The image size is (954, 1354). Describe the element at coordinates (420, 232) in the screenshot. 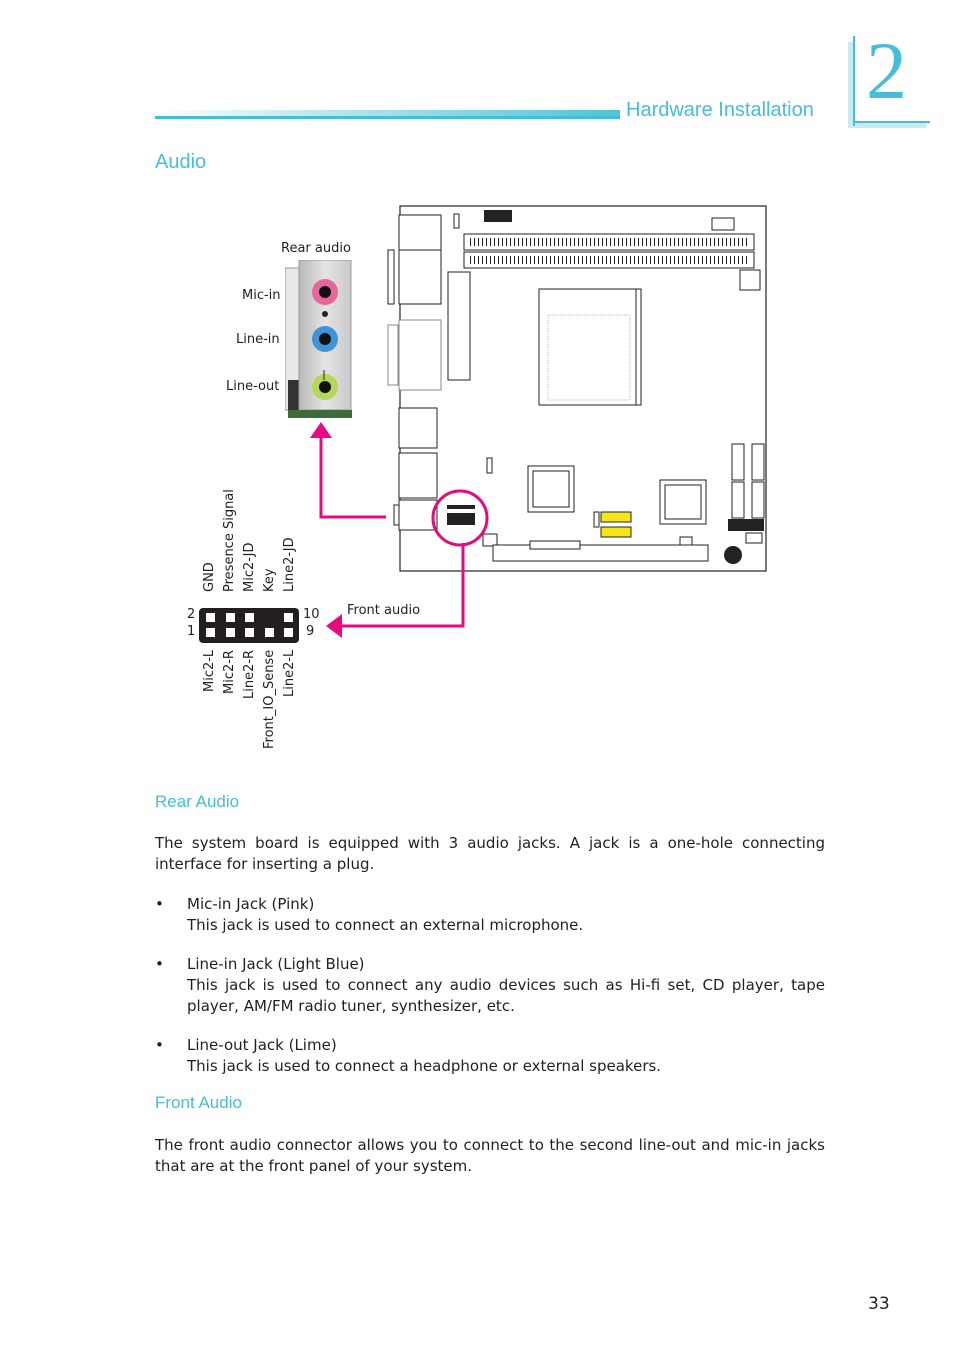

I see `io-block` at that location.